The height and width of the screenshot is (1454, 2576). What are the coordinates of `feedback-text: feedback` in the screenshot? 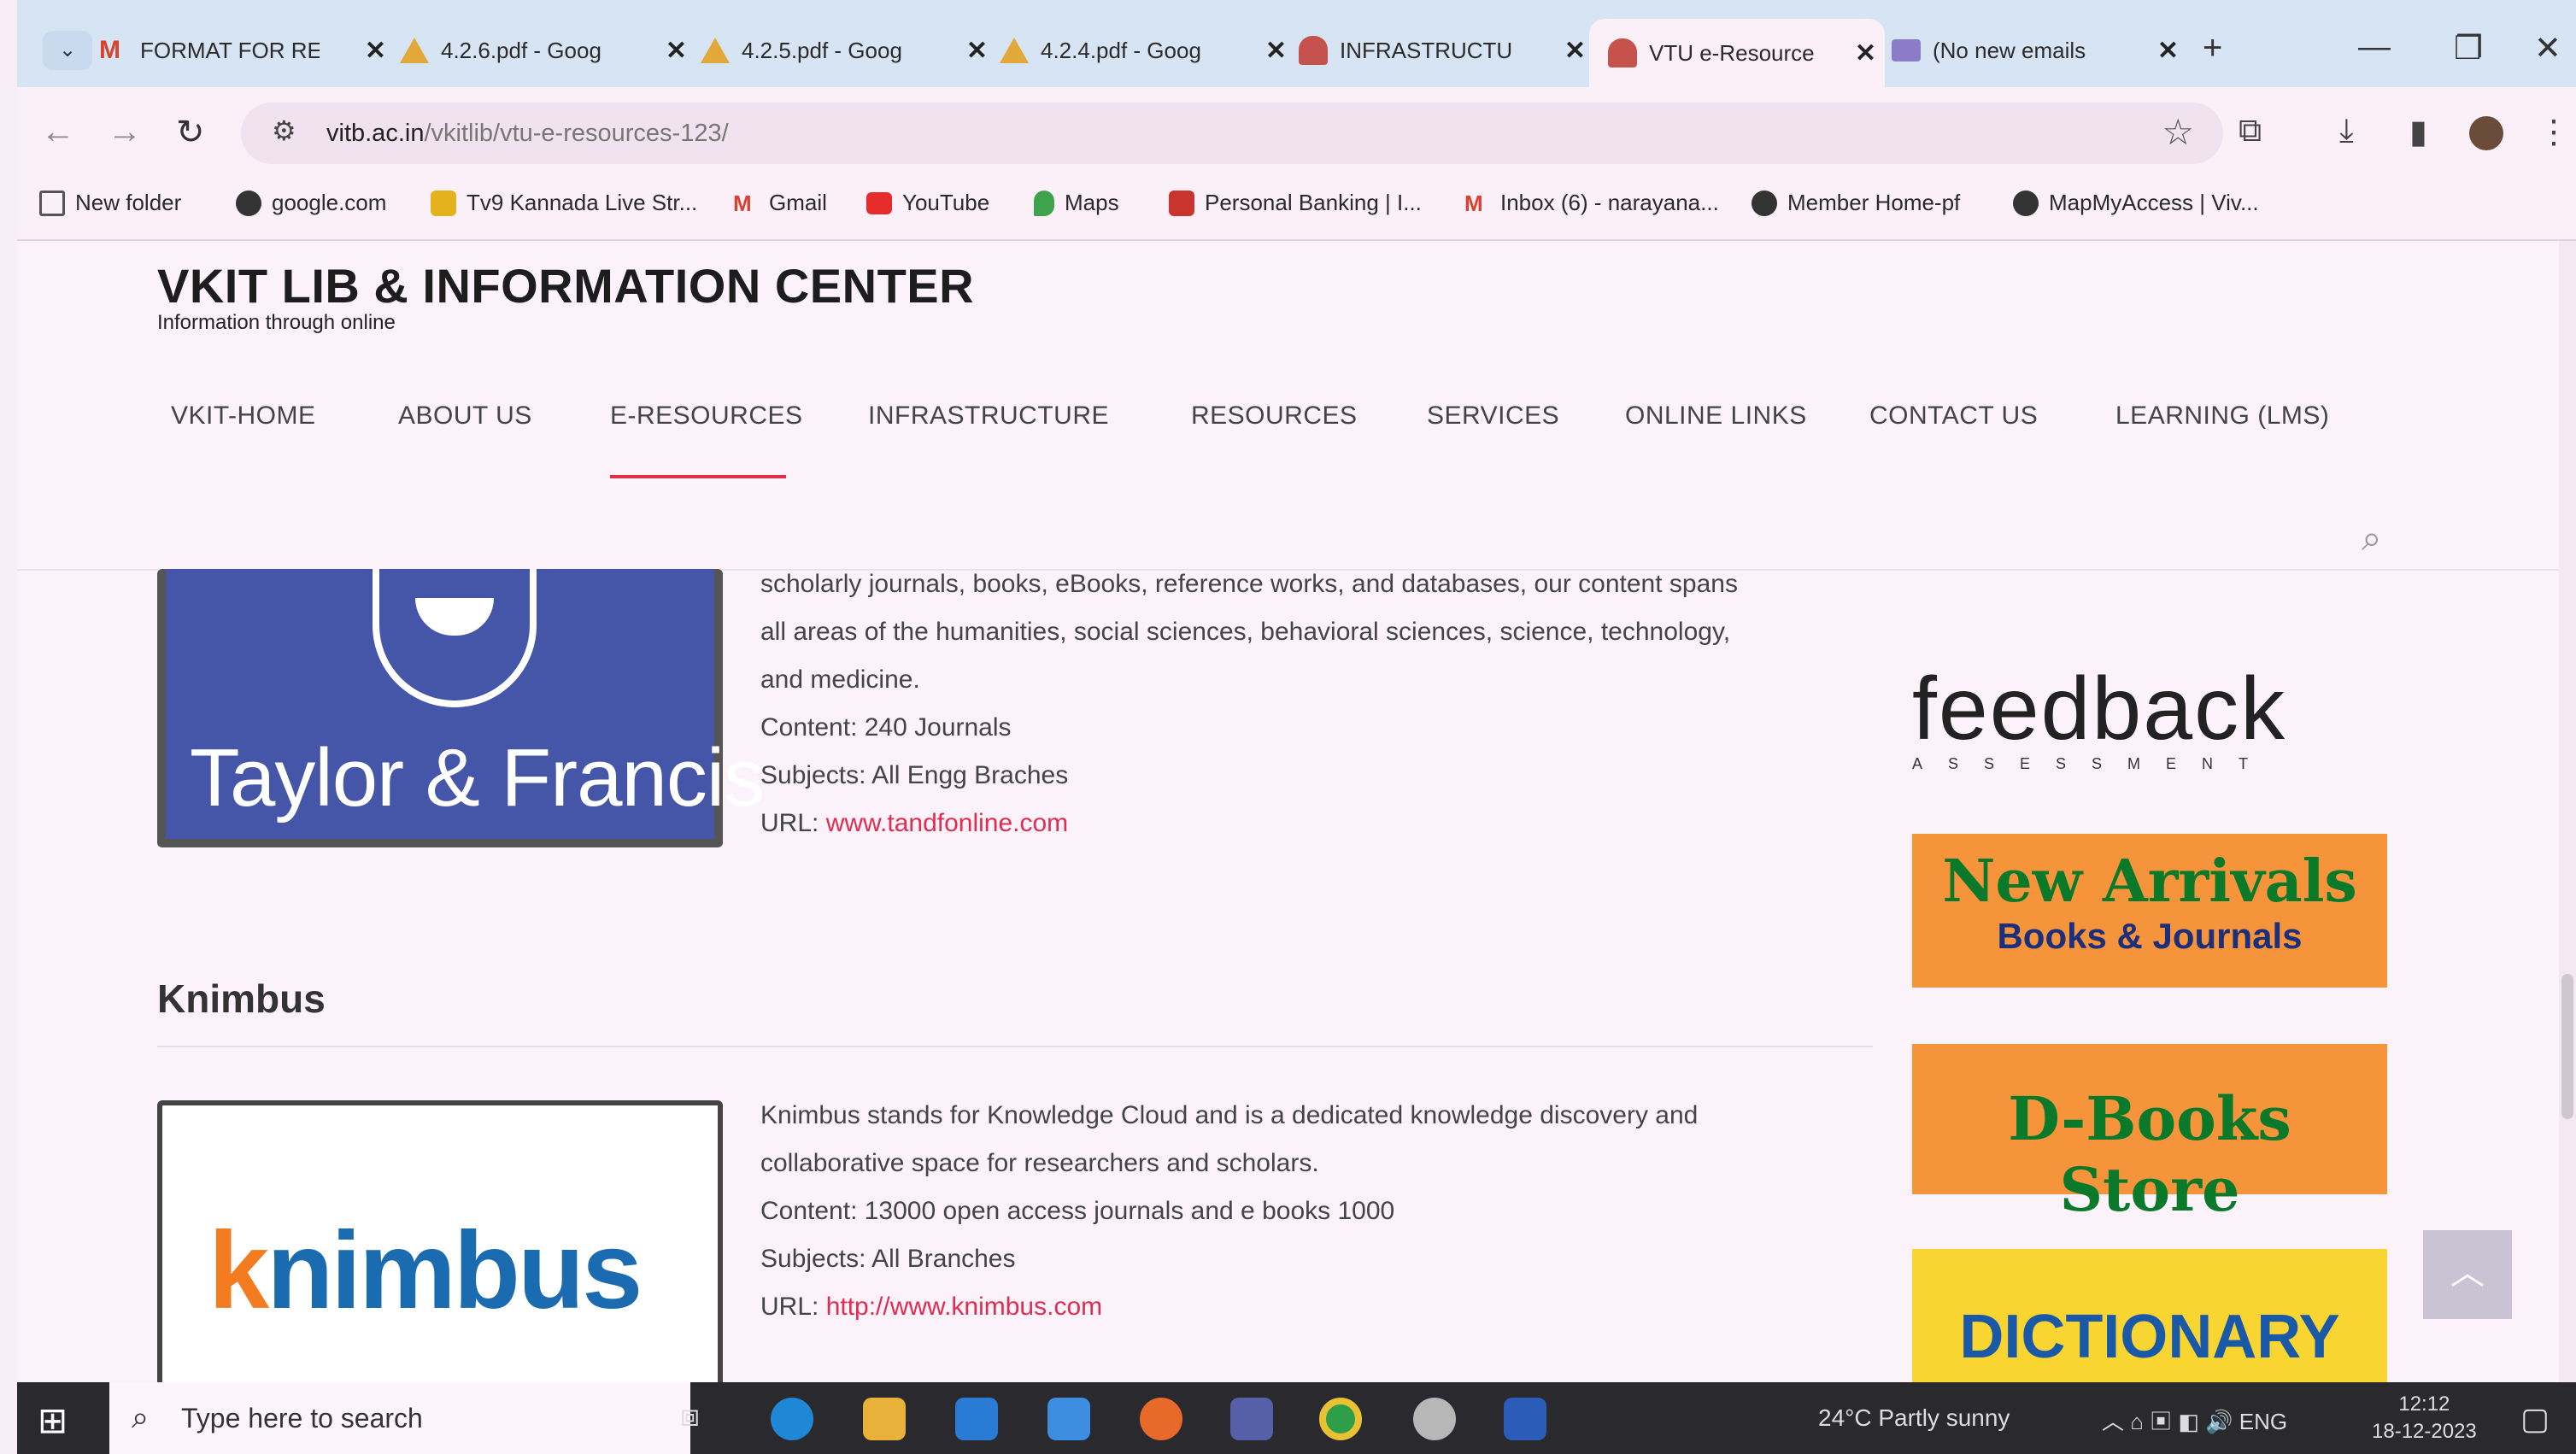 It's located at (2099, 710).